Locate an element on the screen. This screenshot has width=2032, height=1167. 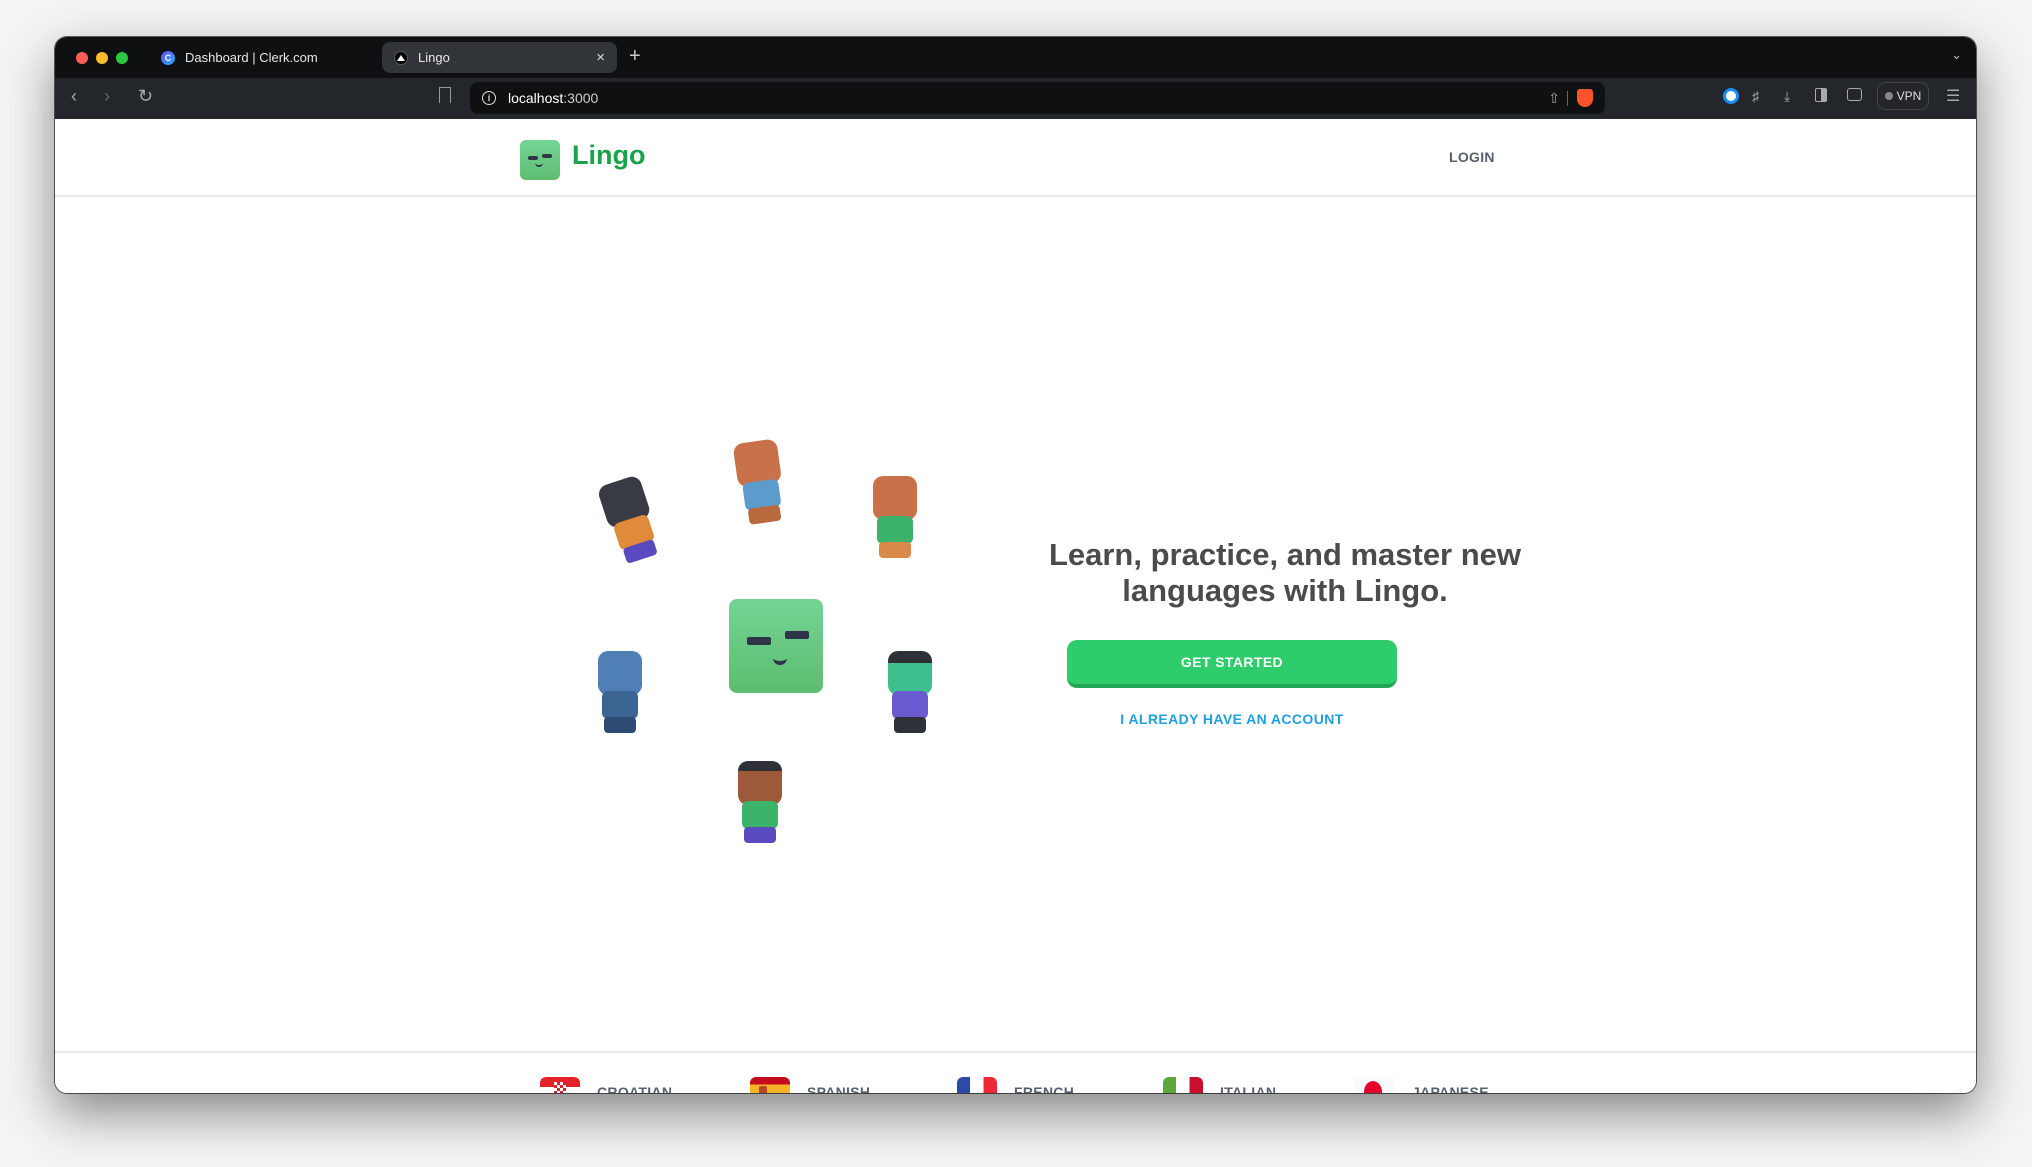
login-button: LOGIN is located at coordinates (1472, 157).